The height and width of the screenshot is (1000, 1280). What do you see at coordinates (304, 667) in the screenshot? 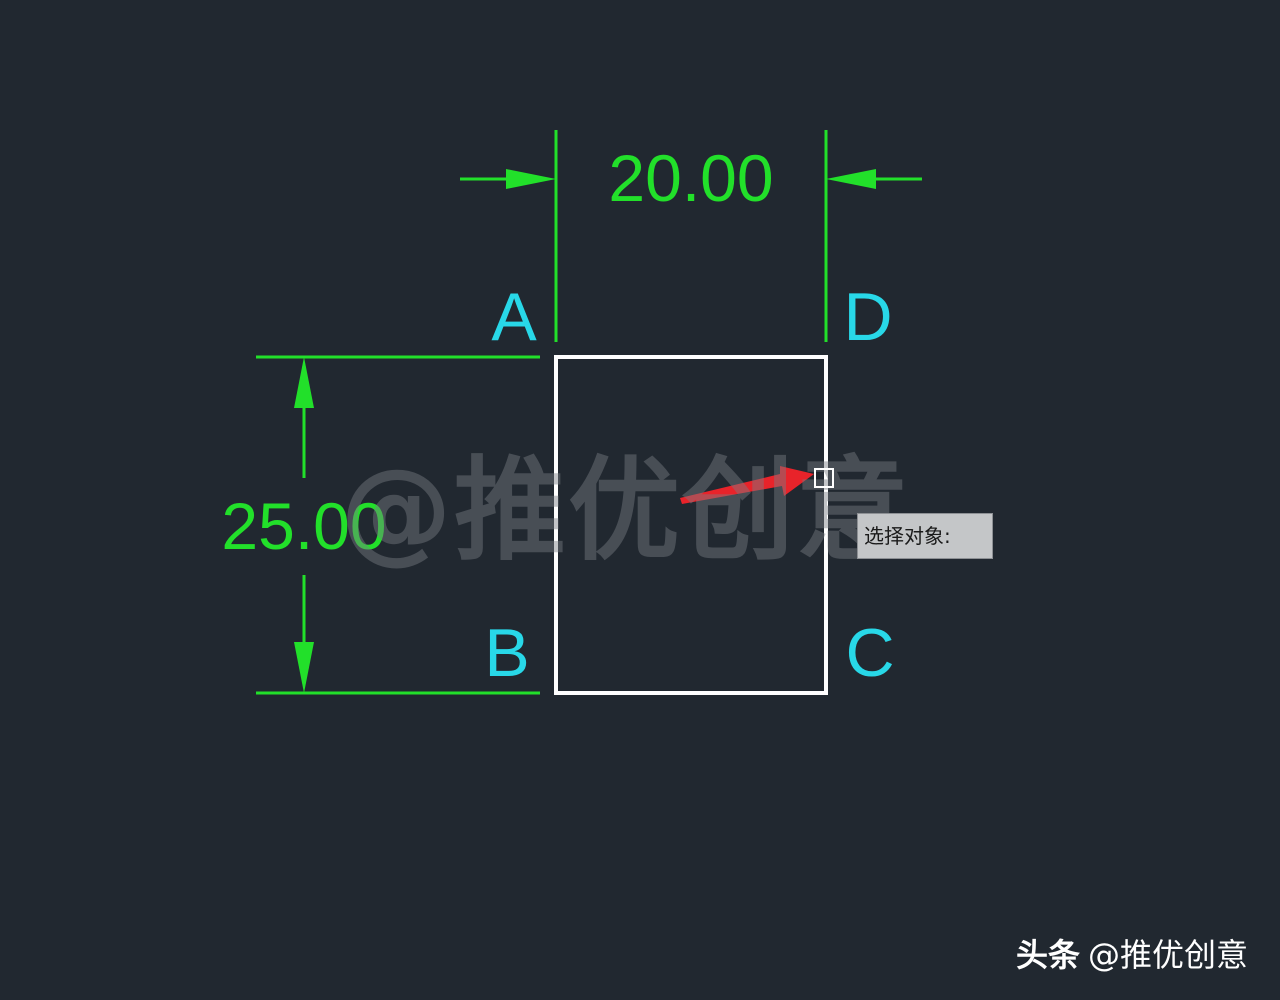
I see `arrowhead-down-icon` at bounding box center [304, 667].